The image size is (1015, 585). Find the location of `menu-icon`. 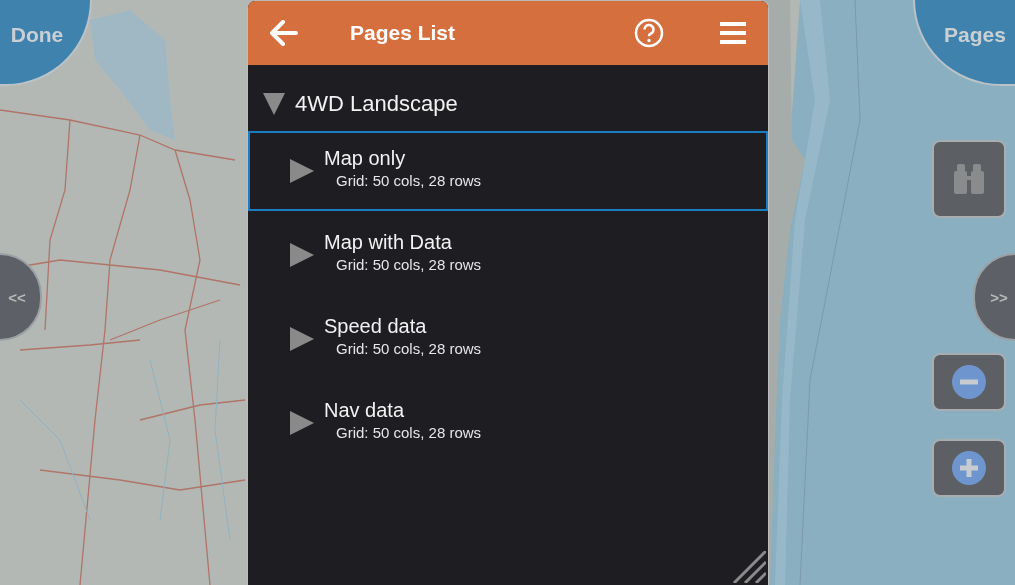

menu-icon is located at coordinates (733, 33).